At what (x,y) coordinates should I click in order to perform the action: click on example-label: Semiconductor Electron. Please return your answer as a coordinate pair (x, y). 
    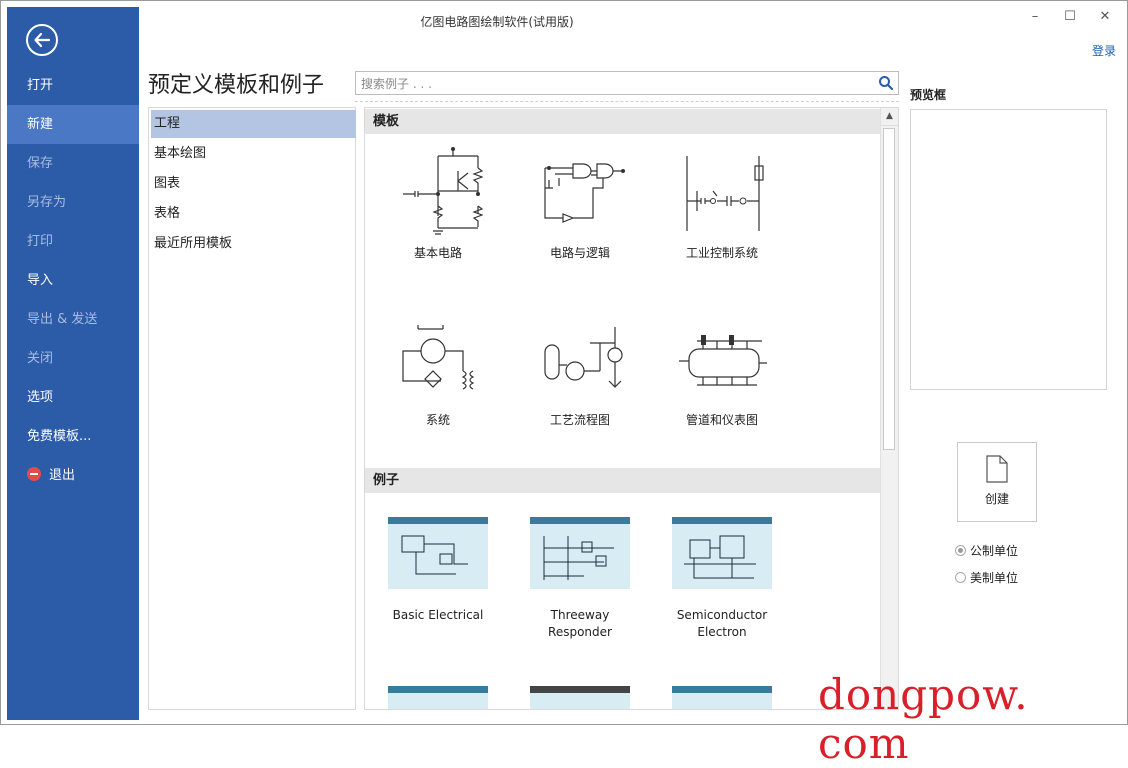
    Looking at the image, I should click on (722, 623).